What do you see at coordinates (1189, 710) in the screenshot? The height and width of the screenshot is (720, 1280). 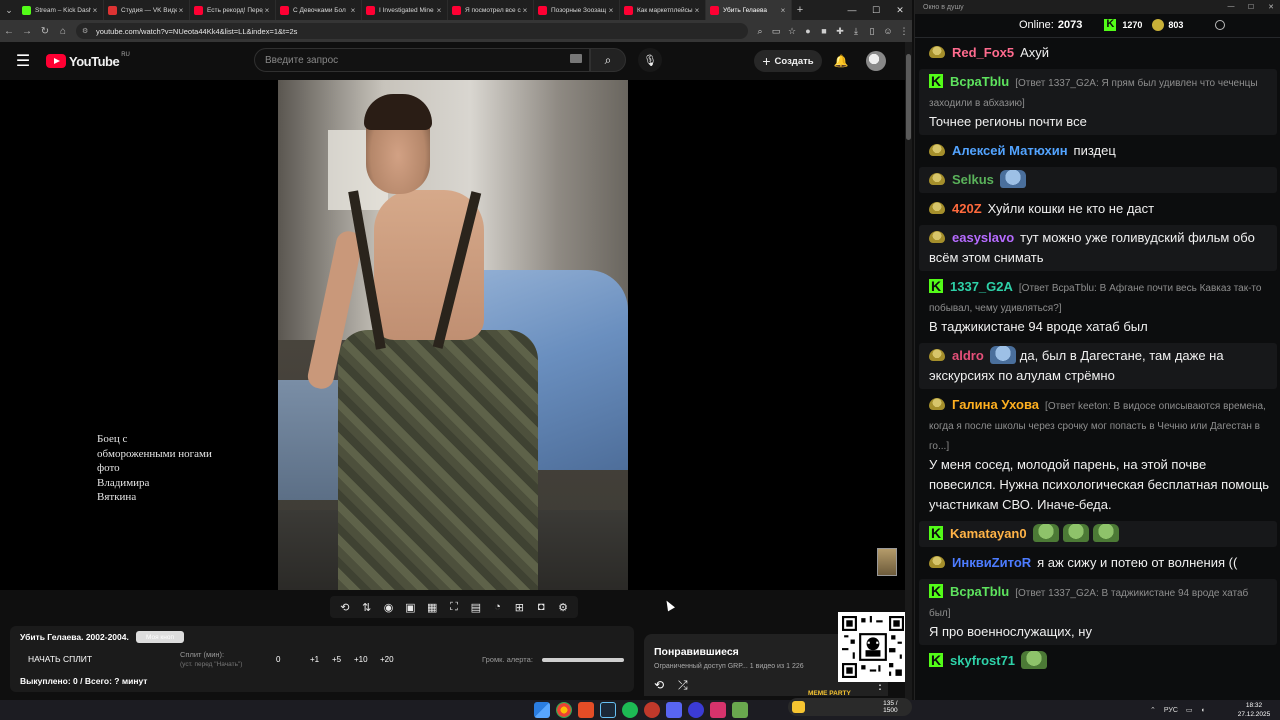 I see `network-icon: ▭` at bounding box center [1189, 710].